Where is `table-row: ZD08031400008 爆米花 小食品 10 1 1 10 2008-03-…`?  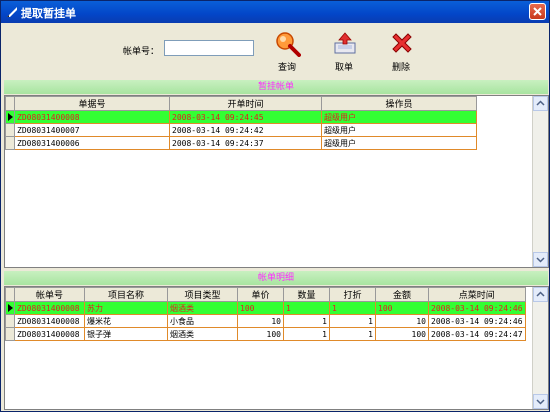 table-row: ZD08031400008 爆米花 小食品 10 1 1 10 2008-03-… is located at coordinates (265, 321).